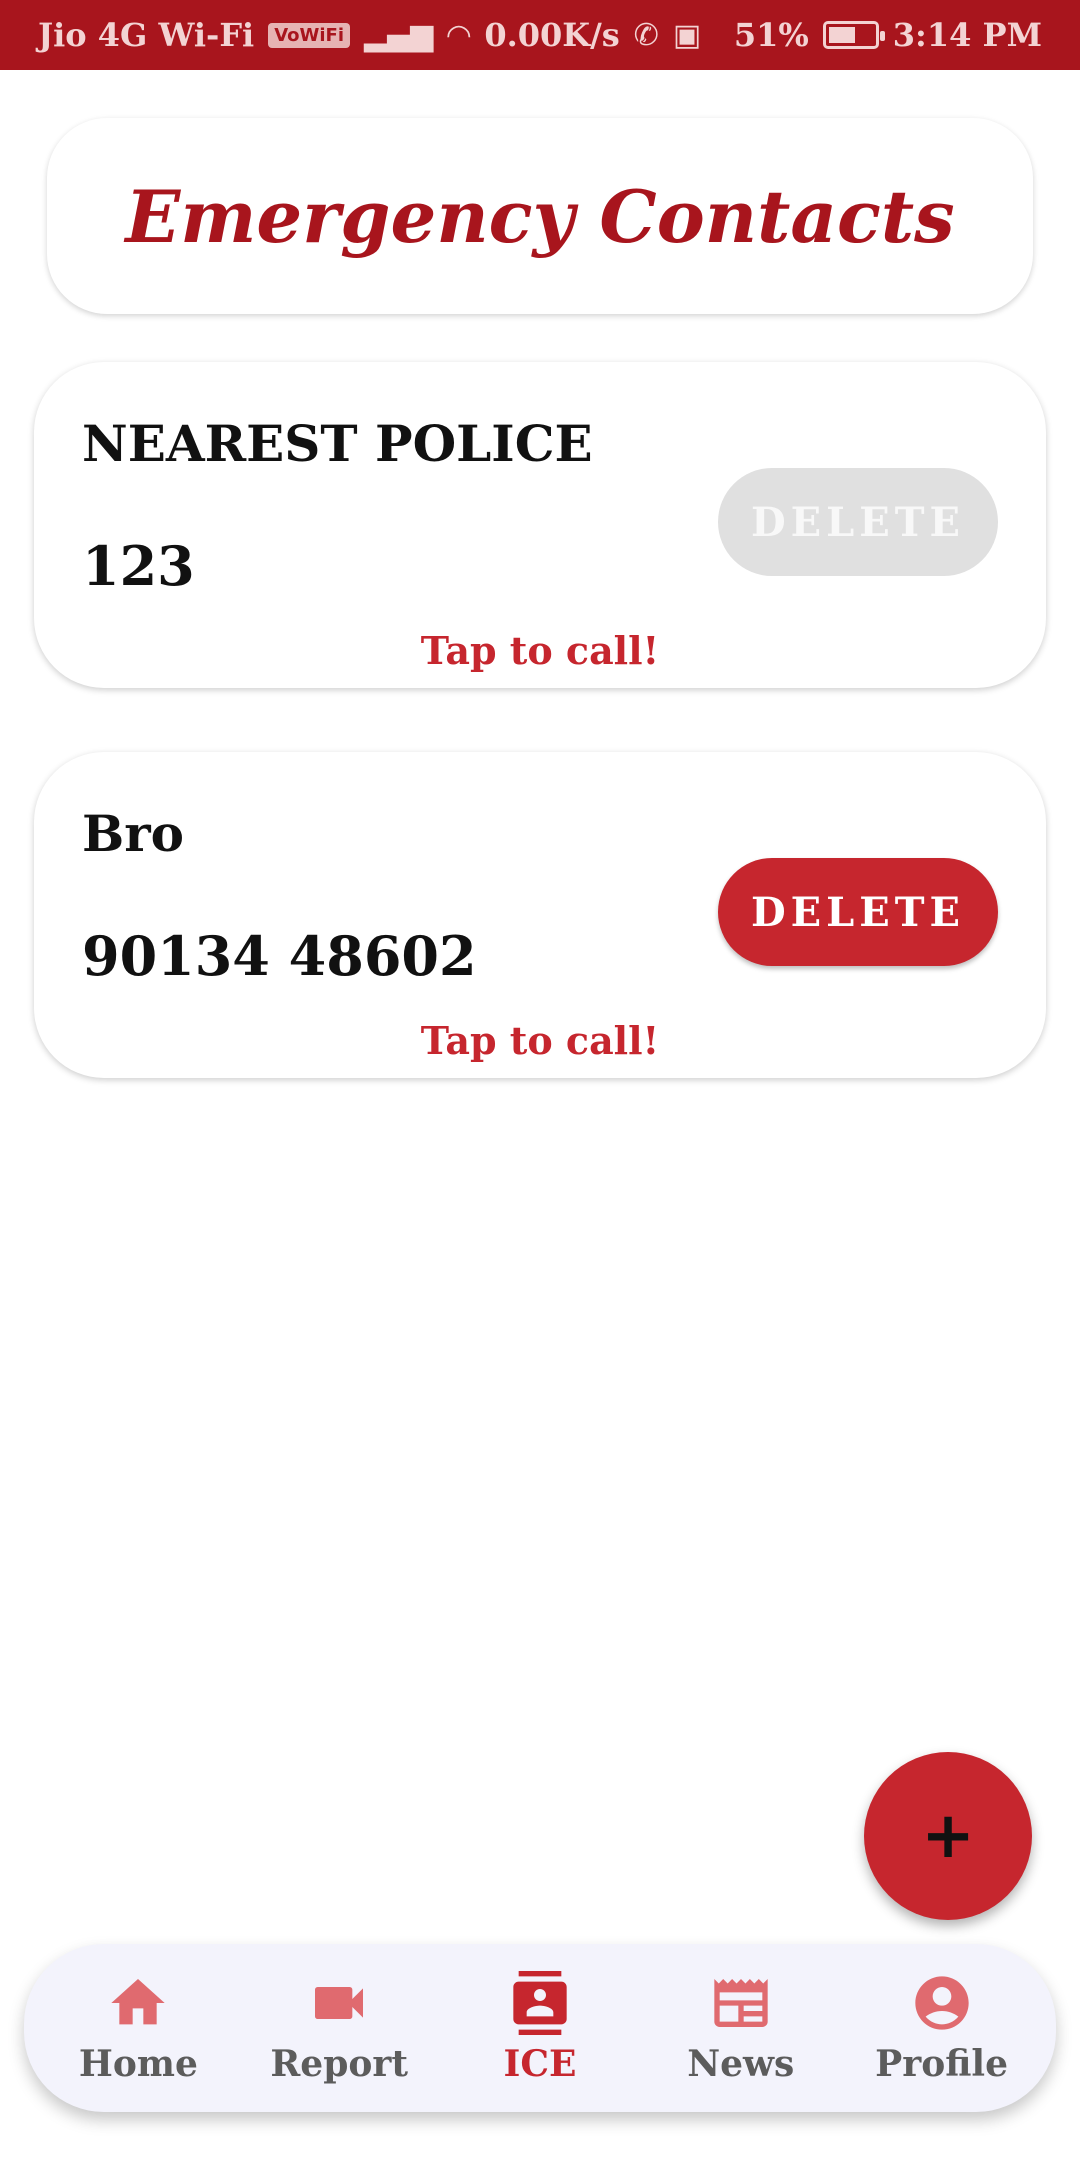 Image resolution: width=1080 pixels, height=2160 pixels. I want to click on nav-item-report: Report, so click(339, 2028).